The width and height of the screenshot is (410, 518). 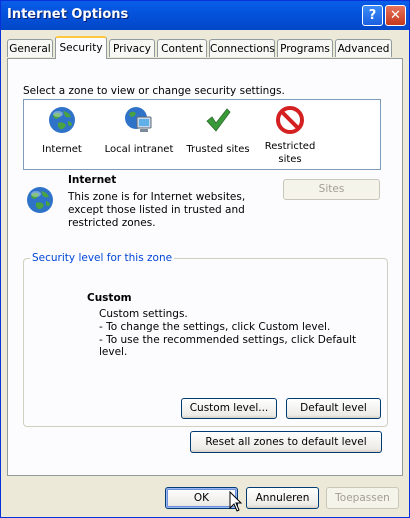 What do you see at coordinates (30, 48) in the screenshot?
I see `tab-general: General` at bounding box center [30, 48].